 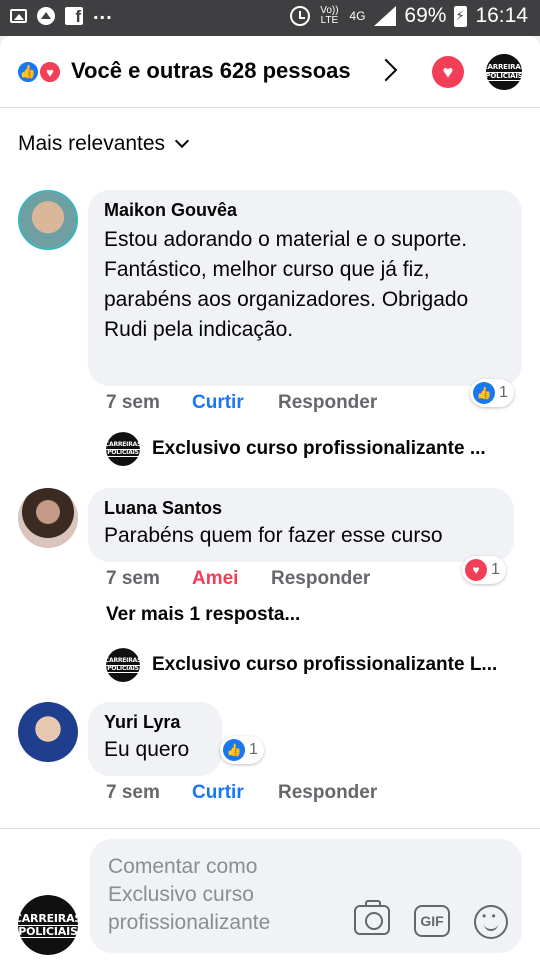 What do you see at coordinates (46, 15) in the screenshot?
I see `screen-recorder-icon` at bounding box center [46, 15].